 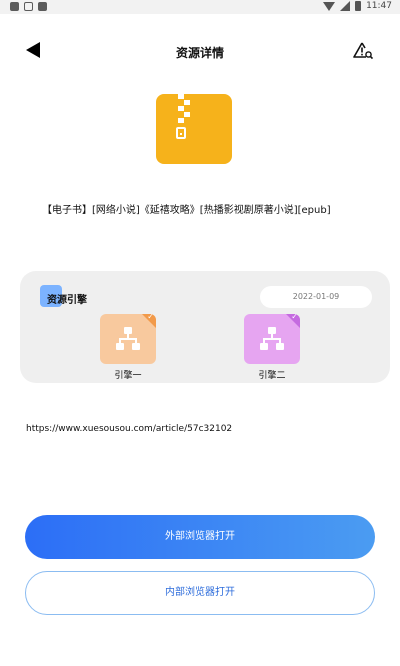 I want to click on engine-option-1: ✓ 引擎一, so click(x=128, y=347).